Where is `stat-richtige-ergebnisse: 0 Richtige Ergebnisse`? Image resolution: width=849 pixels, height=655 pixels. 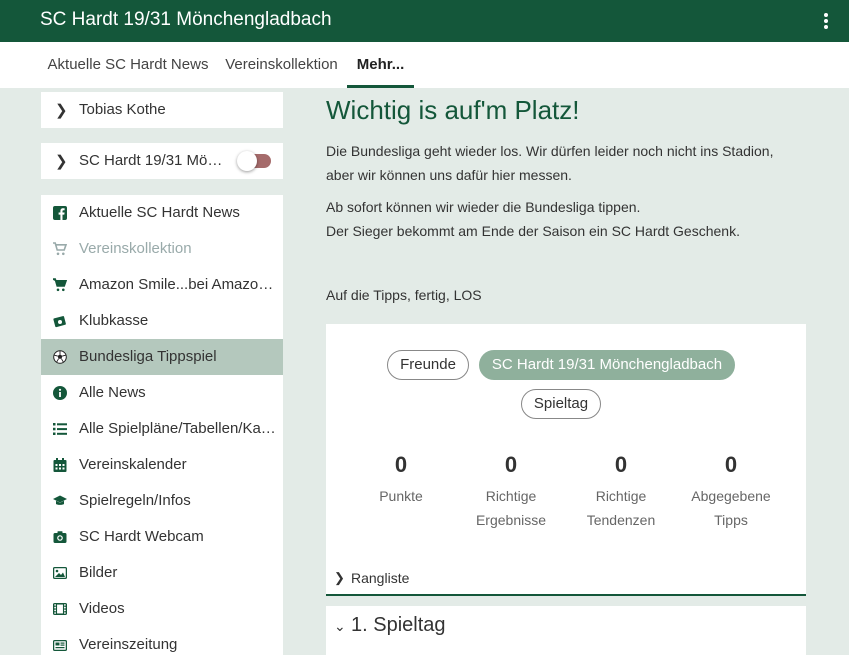 stat-richtige-ergebnisse: 0 Richtige Ergebnisse is located at coordinates (511, 492).